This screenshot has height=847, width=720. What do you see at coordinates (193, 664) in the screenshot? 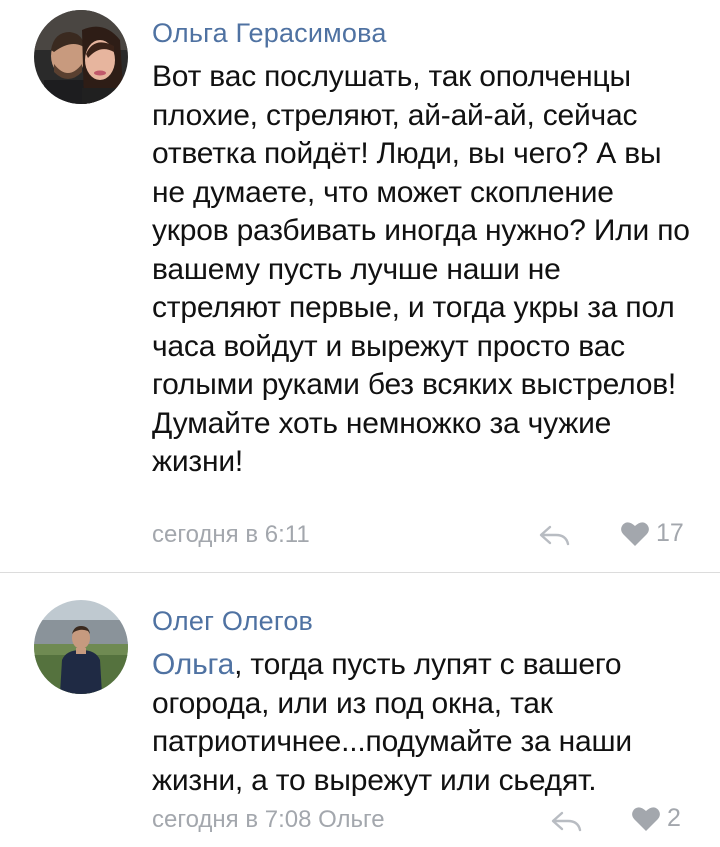
I see `mention-link: Ольга` at bounding box center [193, 664].